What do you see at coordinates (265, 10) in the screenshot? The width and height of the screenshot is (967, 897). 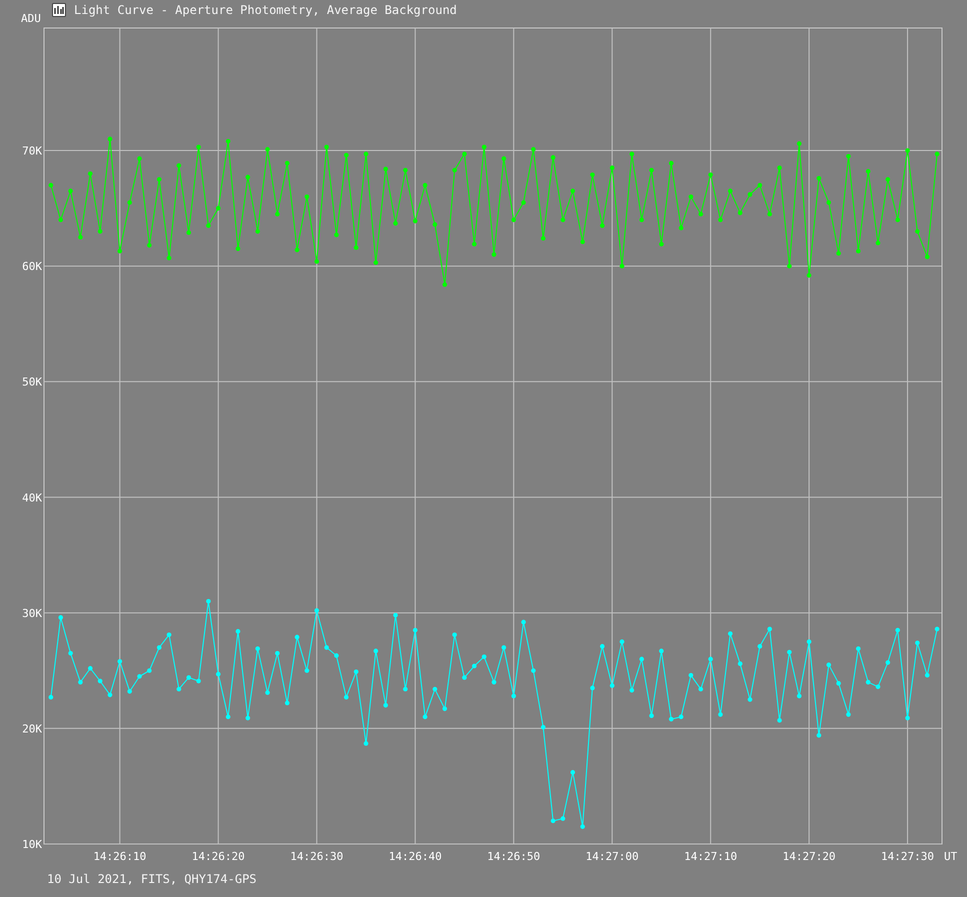 I see `window-title: Light Curve - Aperture Photometry, Average Background` at bounding box center [265, 10].